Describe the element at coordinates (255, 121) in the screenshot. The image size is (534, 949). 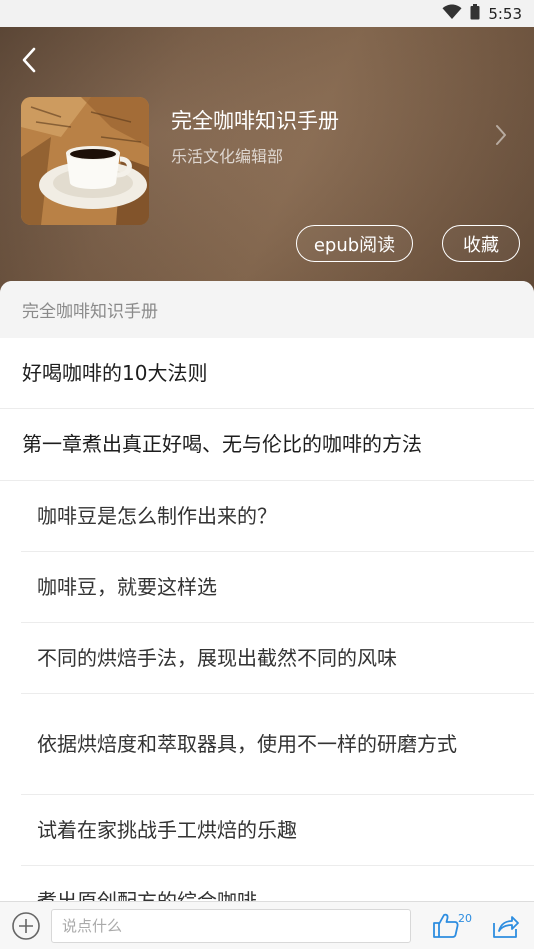
I see `book-title: 完全咖啡知识手册` at that location.